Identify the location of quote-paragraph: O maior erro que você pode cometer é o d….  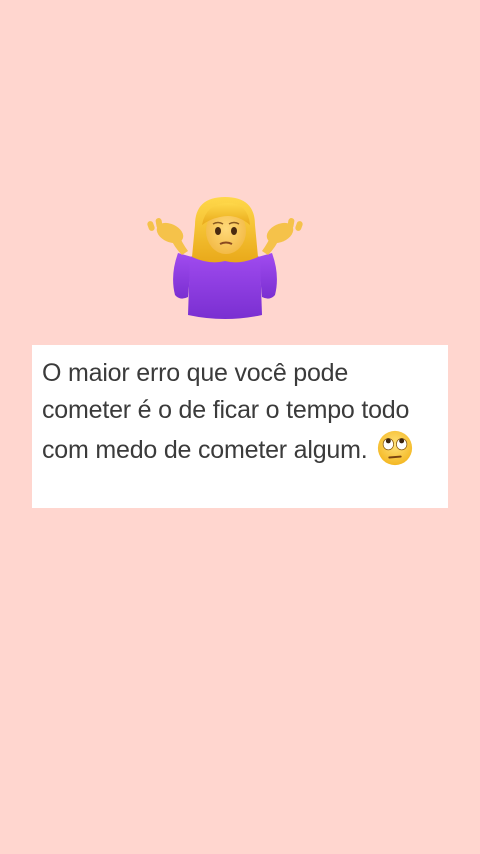
(239, 412).